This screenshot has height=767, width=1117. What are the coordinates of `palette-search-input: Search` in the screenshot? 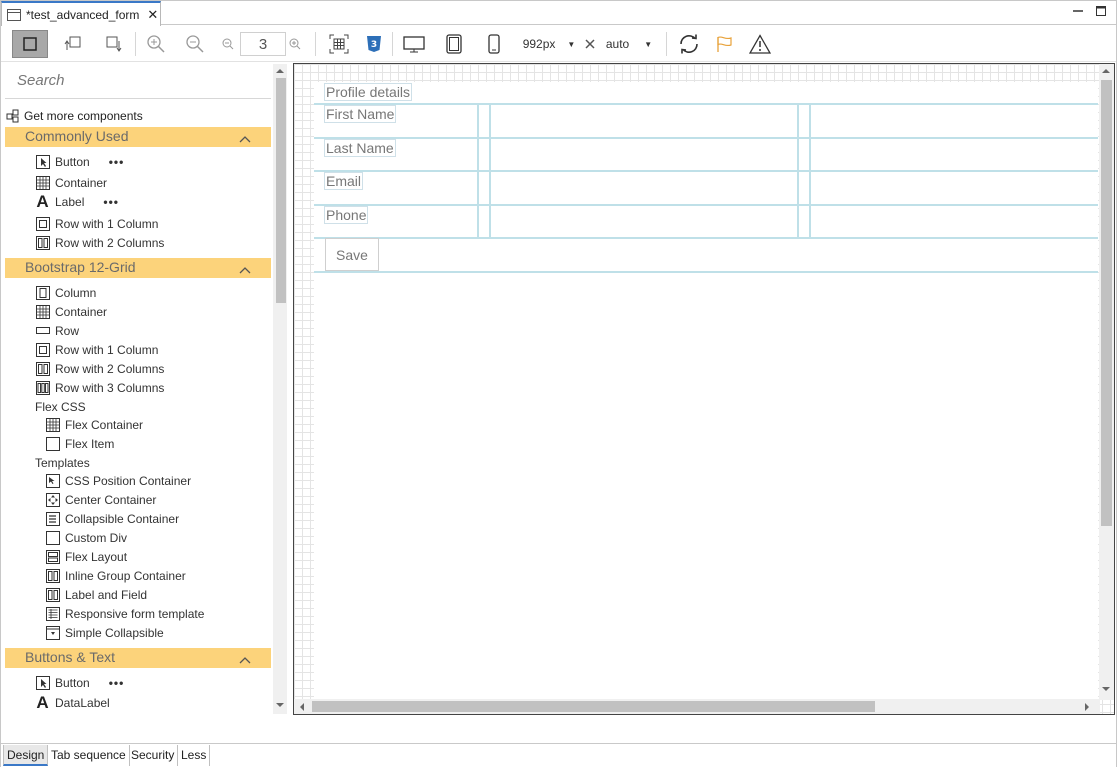 It's located at (138, 82).